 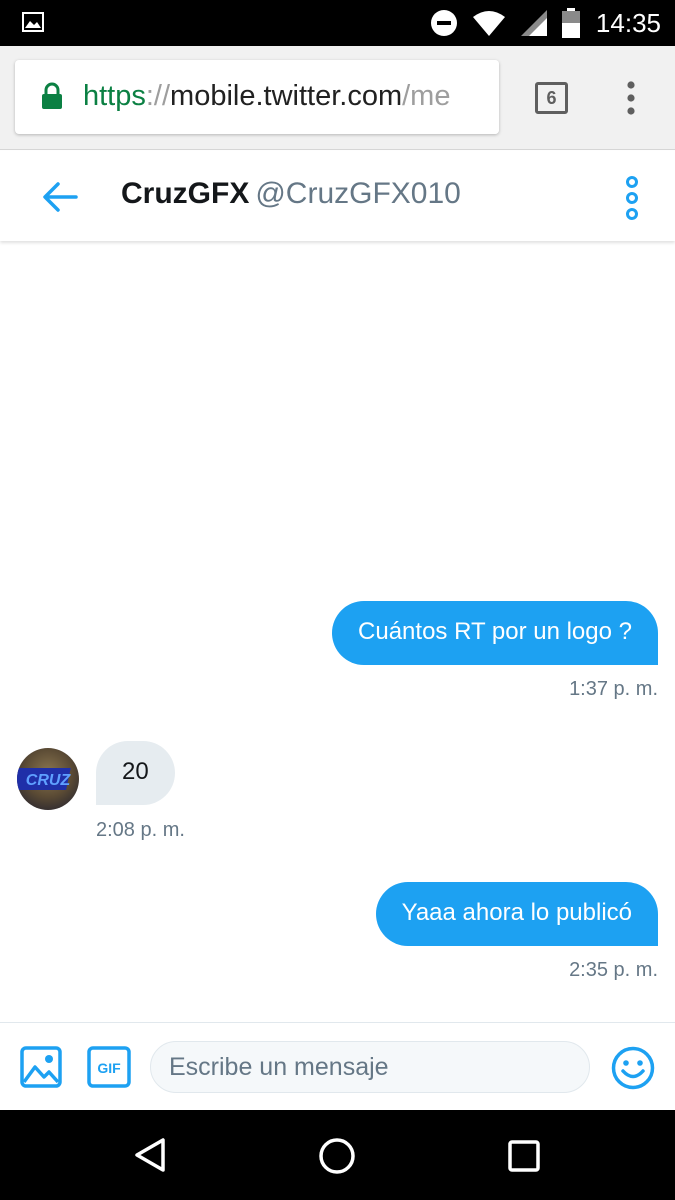 I want to click on url-host: mobile.twitter.com, so click(x=286, y=96).